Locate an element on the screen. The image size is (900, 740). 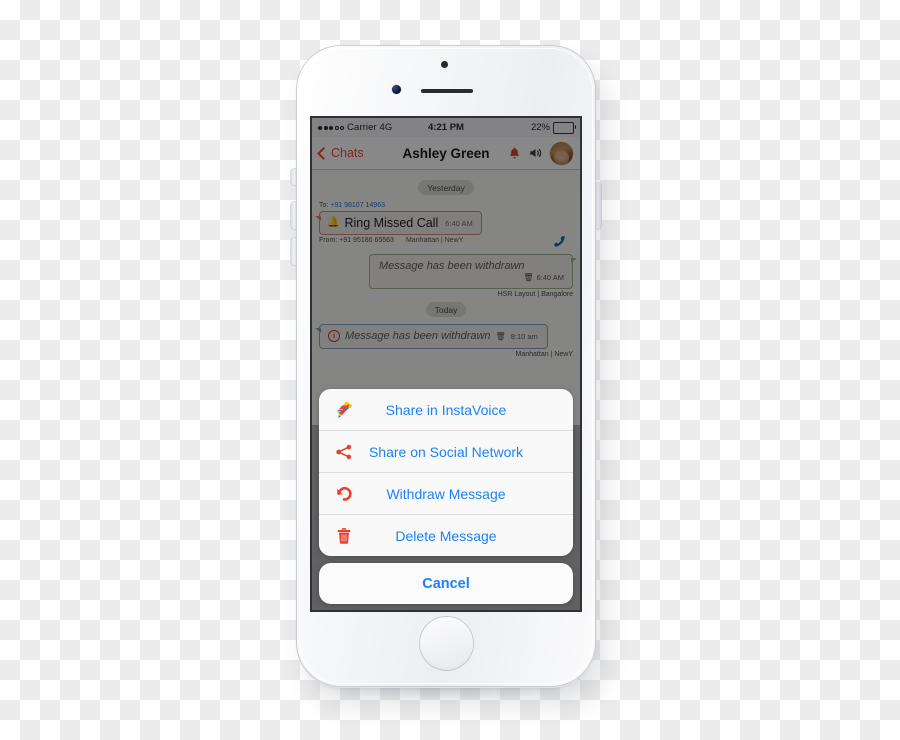
action-delete-message: Delete Message is located at coordinates (446, 535).